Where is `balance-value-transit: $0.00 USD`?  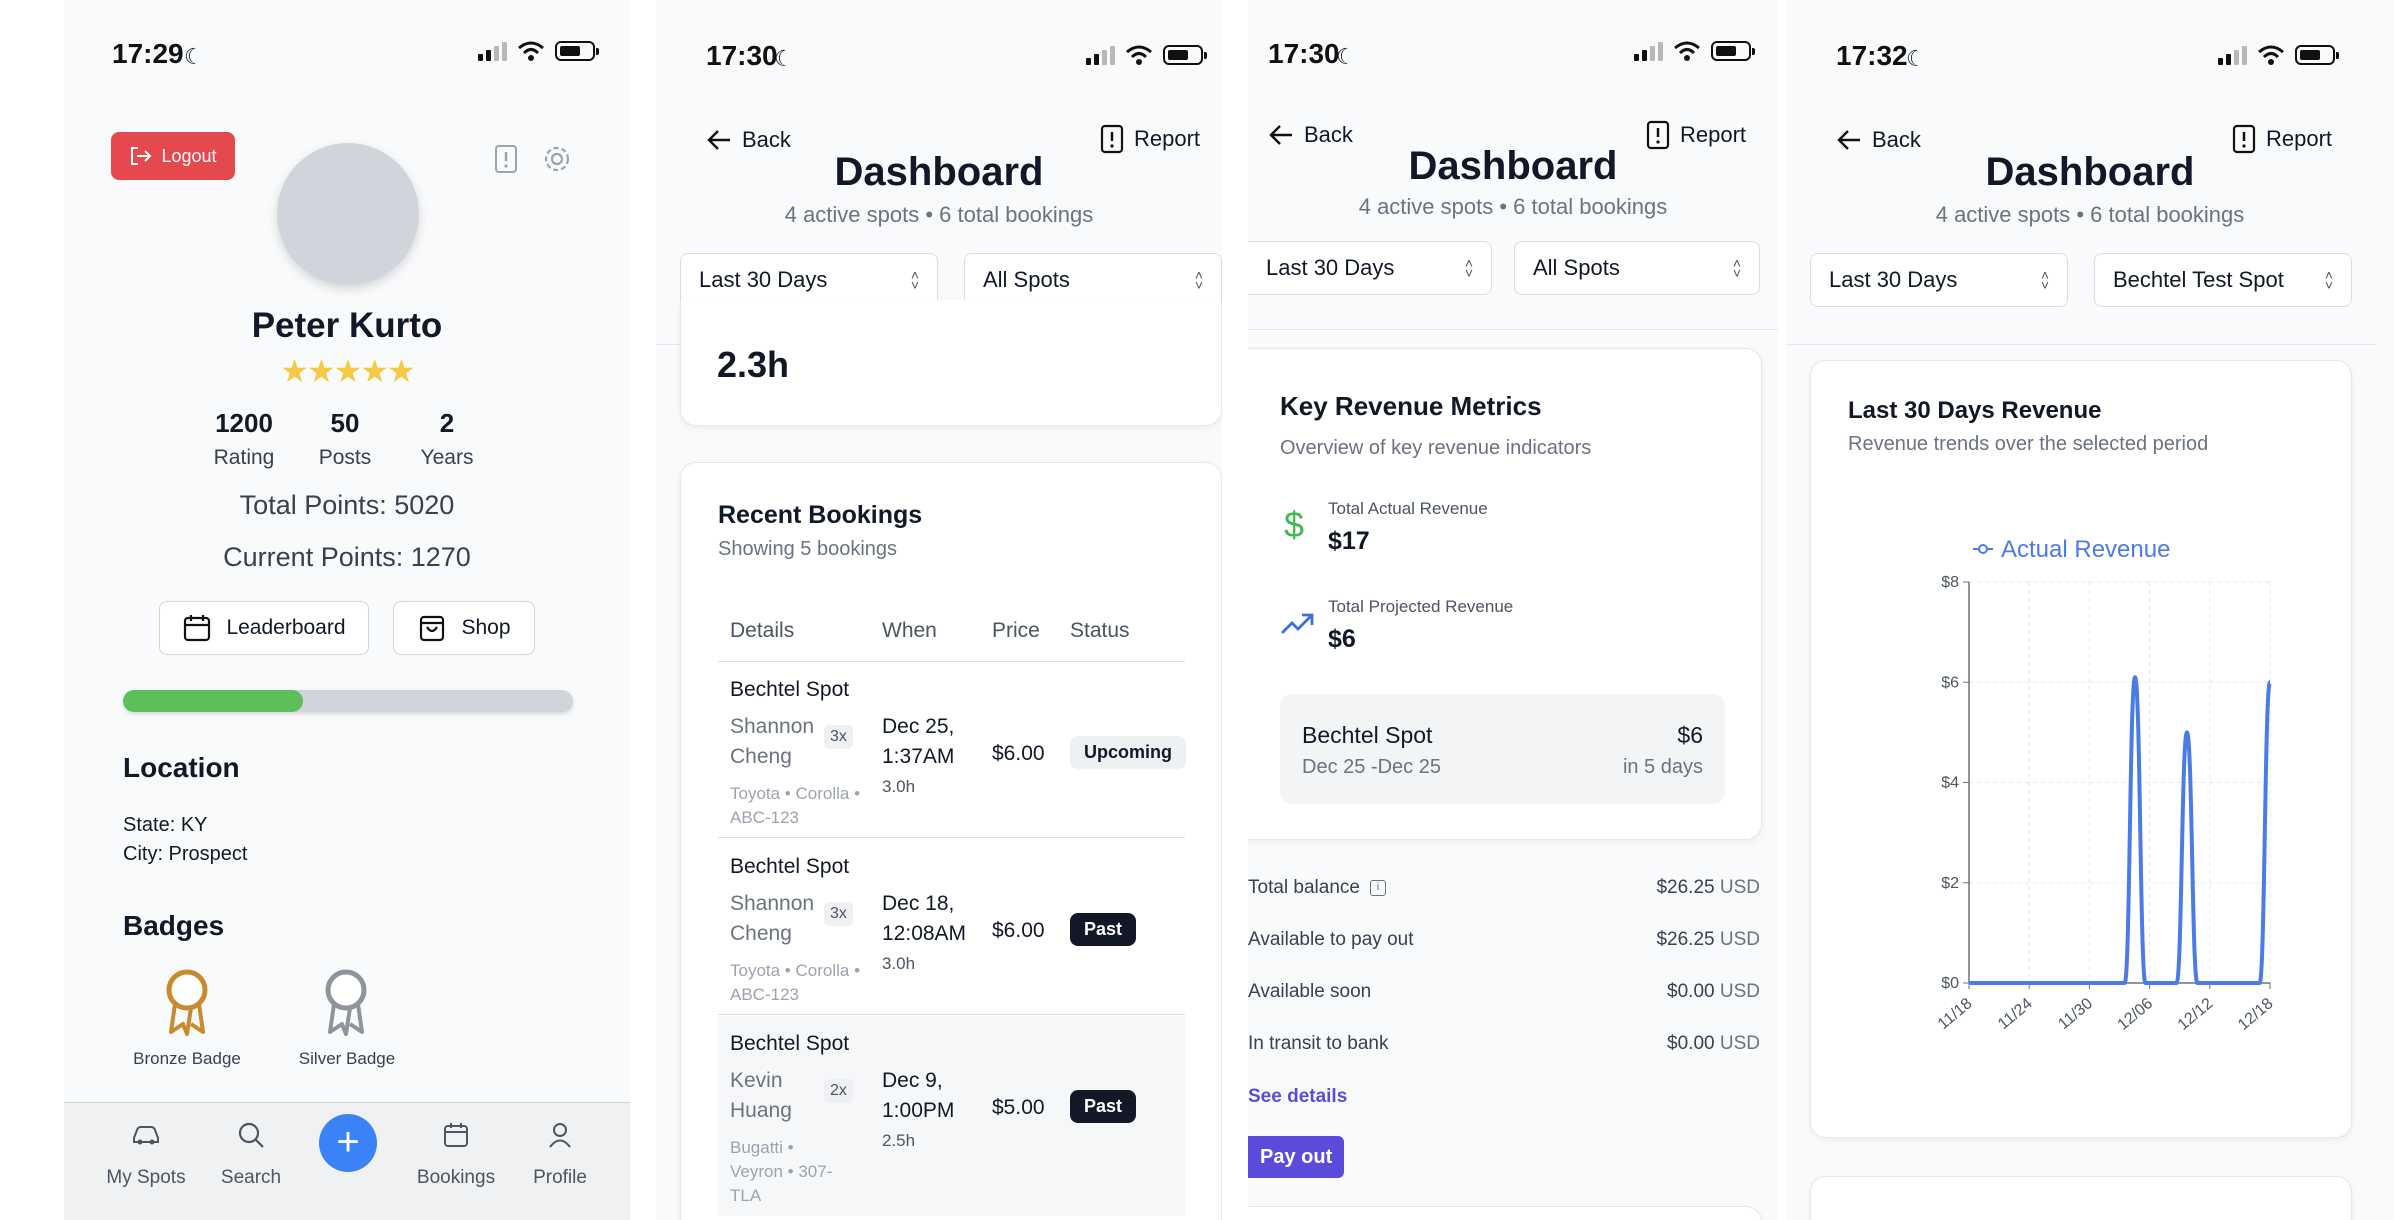 balance-value-transit: $0.00 USD is located at coordinates (1713, 1044).